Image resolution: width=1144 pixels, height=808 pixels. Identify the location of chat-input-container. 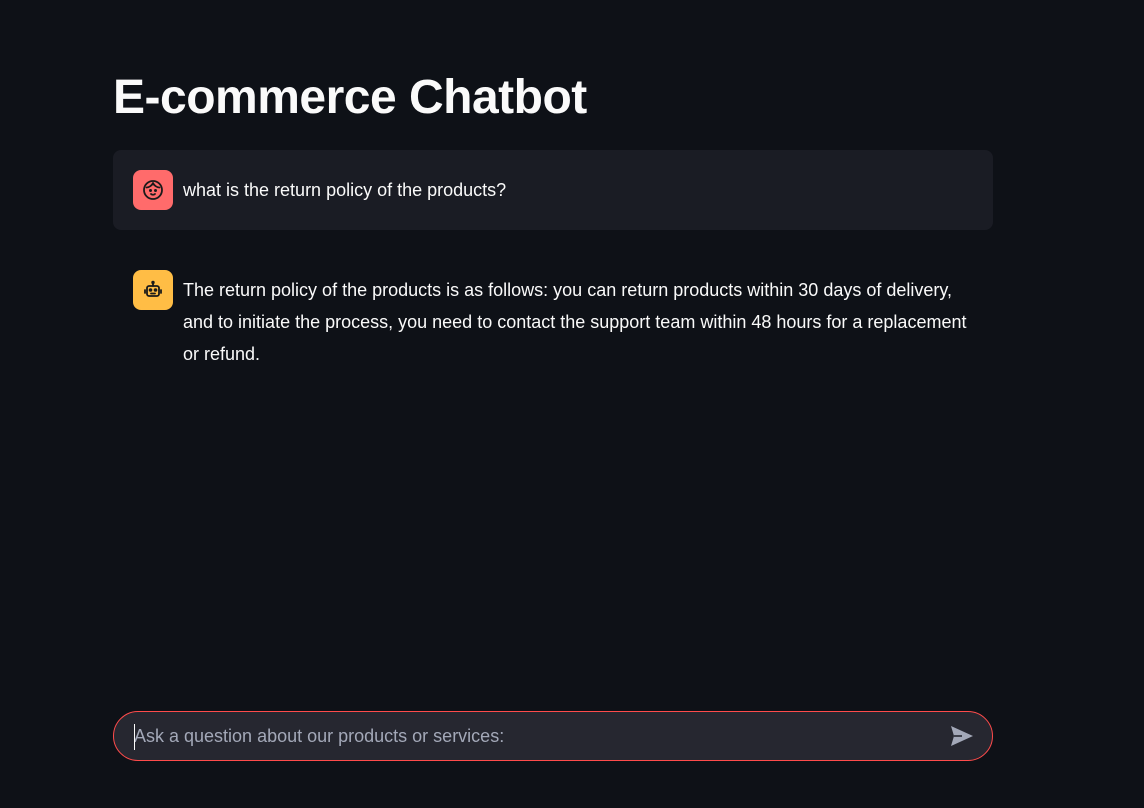
(553, 736).